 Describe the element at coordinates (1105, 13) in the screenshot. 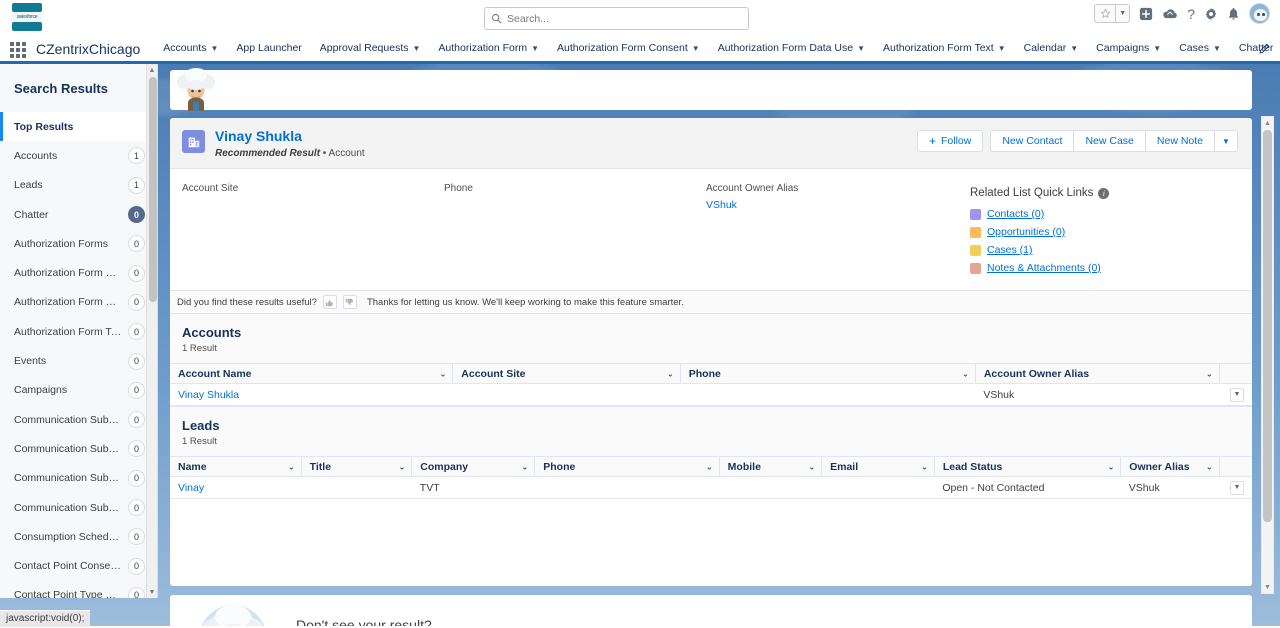

I see `favorites-star-icon` at that location.